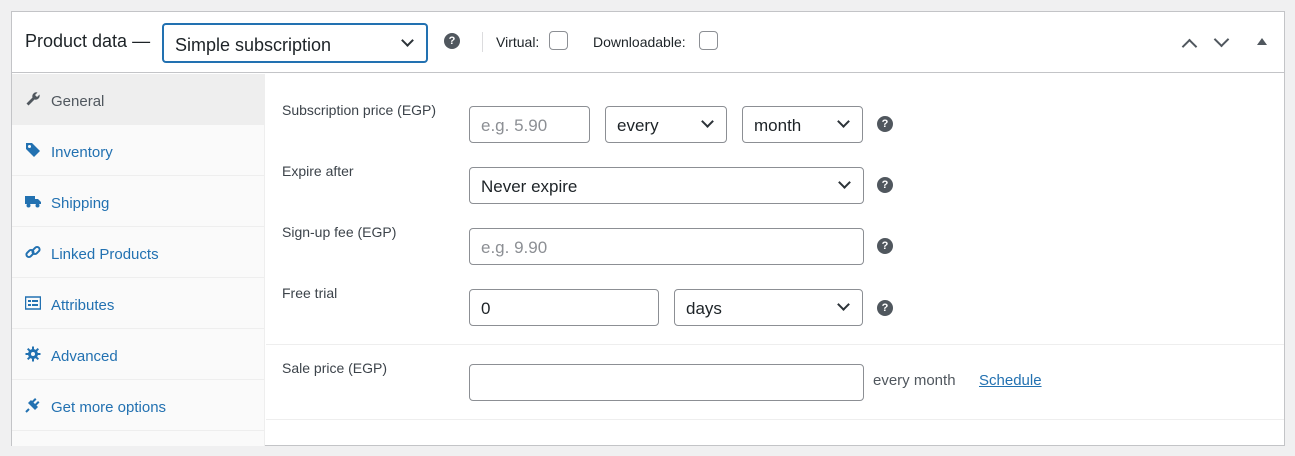  What do you see at coordinates (335, 368) in the screenshot?
I see `sale-price-label: Sale price (EGP)` at bounding box center [335, 368].